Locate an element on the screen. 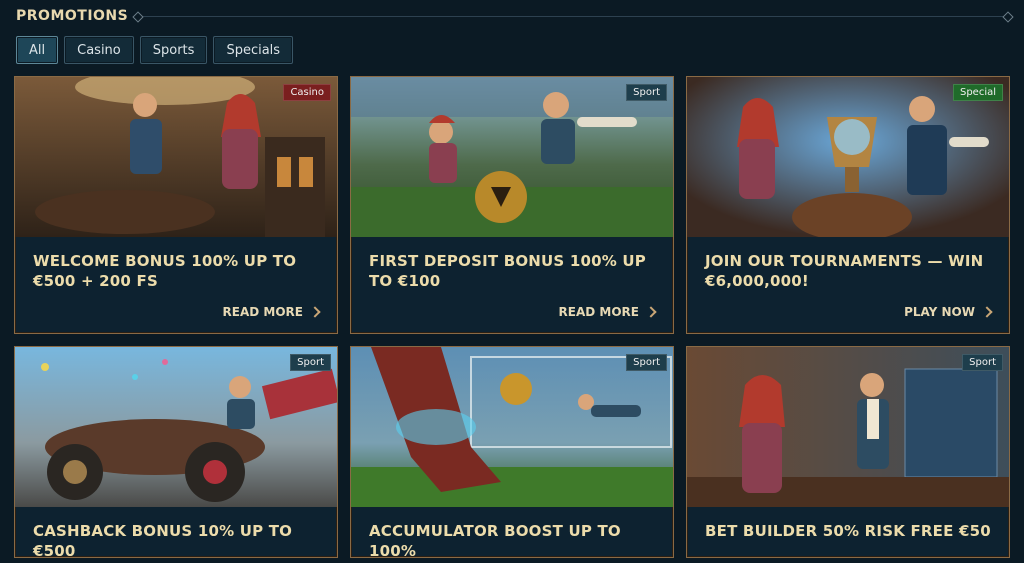 The height and width of the screenshot is (563, 1024). promo-title: ACCUMULATOR BOOST UP TO 100% is located at coordinates (495, 541).